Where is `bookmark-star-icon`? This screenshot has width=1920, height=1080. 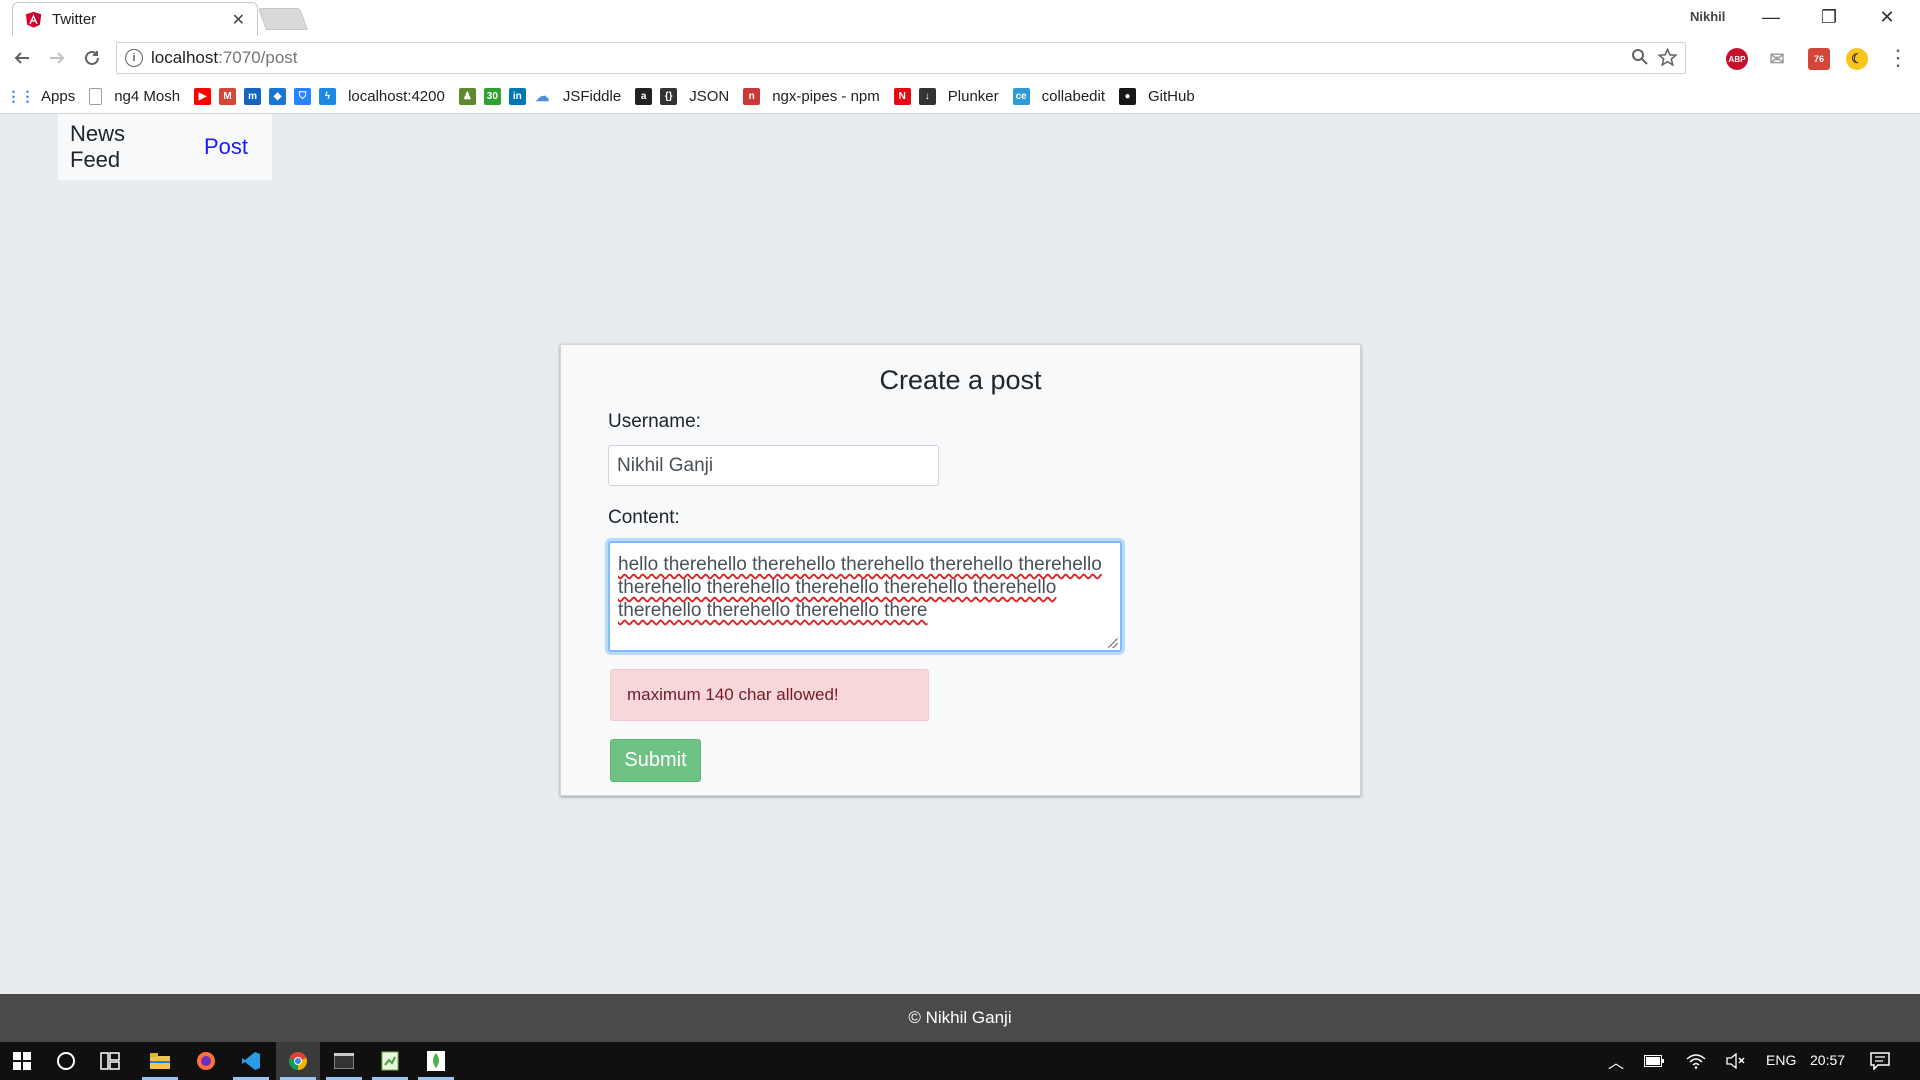 bookmark-star-icon is located at coordinates (1667, 59).